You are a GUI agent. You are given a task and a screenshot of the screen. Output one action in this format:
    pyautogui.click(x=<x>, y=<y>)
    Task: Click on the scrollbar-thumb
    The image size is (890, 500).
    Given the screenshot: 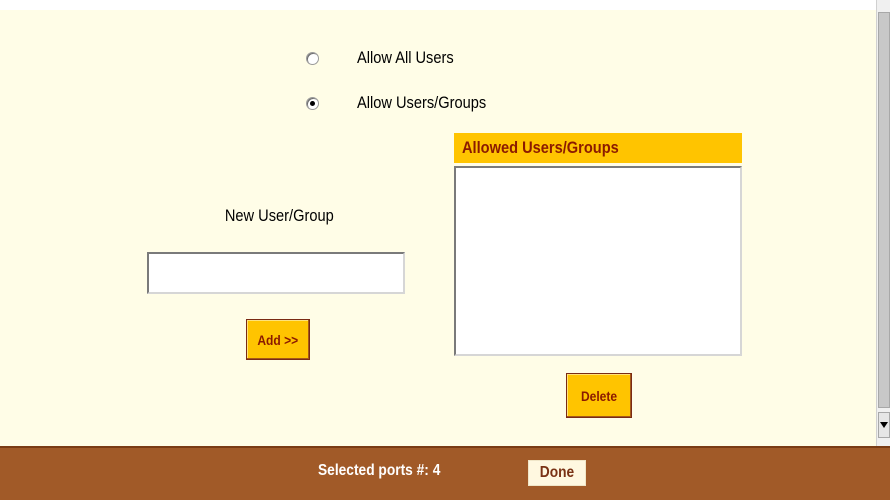 What is the action you would take?
    pyautogui.click(x=884, y=210)
    